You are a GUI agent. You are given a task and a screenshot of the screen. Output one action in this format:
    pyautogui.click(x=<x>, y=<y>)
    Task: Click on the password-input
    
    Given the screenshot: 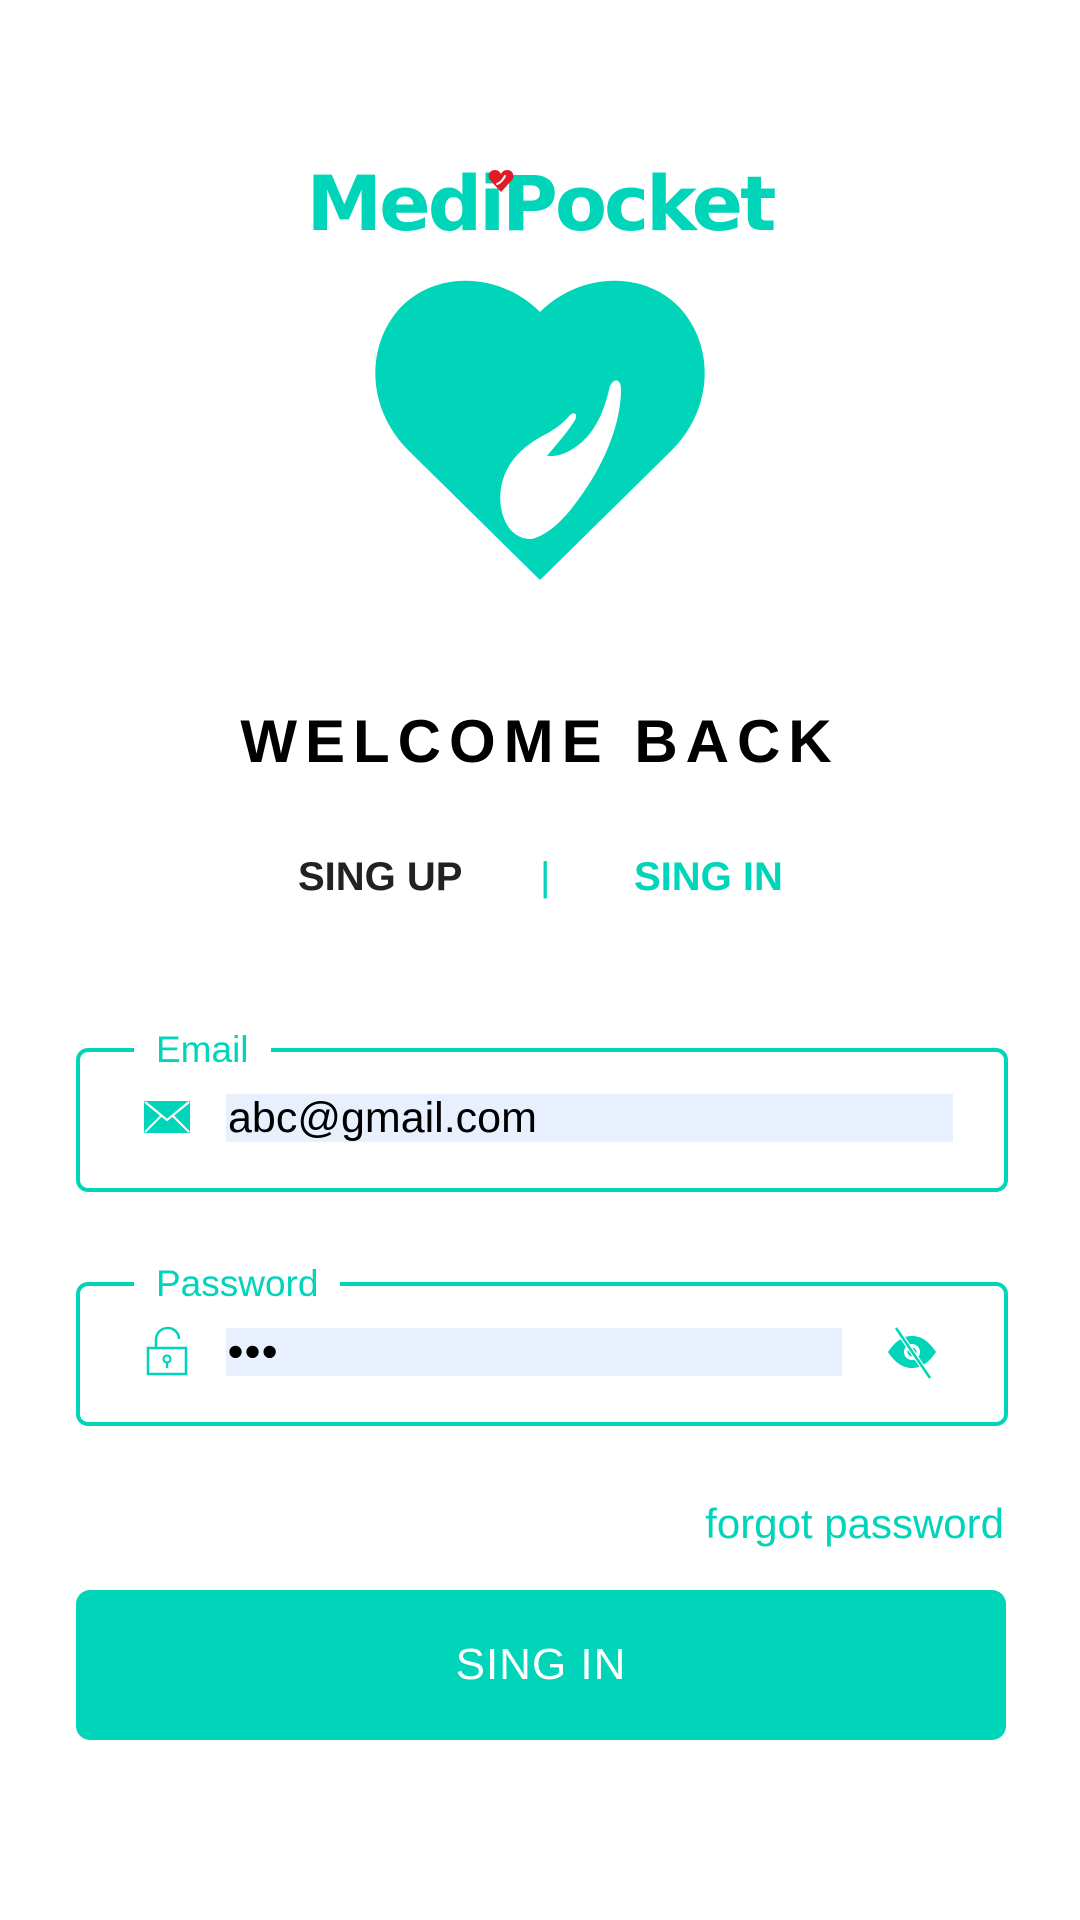 What is the action you would take?
    pyautogui.click(x=534, y=1352)
    